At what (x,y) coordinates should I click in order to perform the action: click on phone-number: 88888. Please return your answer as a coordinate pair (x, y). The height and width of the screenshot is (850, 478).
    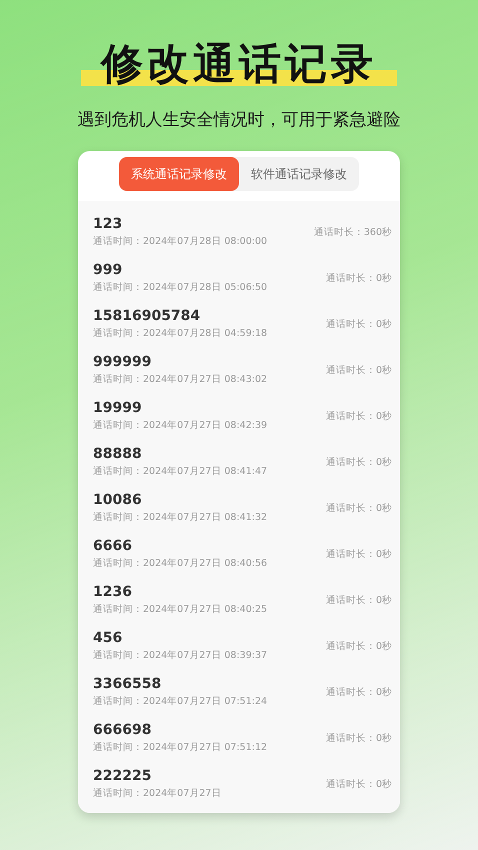
    Looking at the image, I should click on (118, 454).